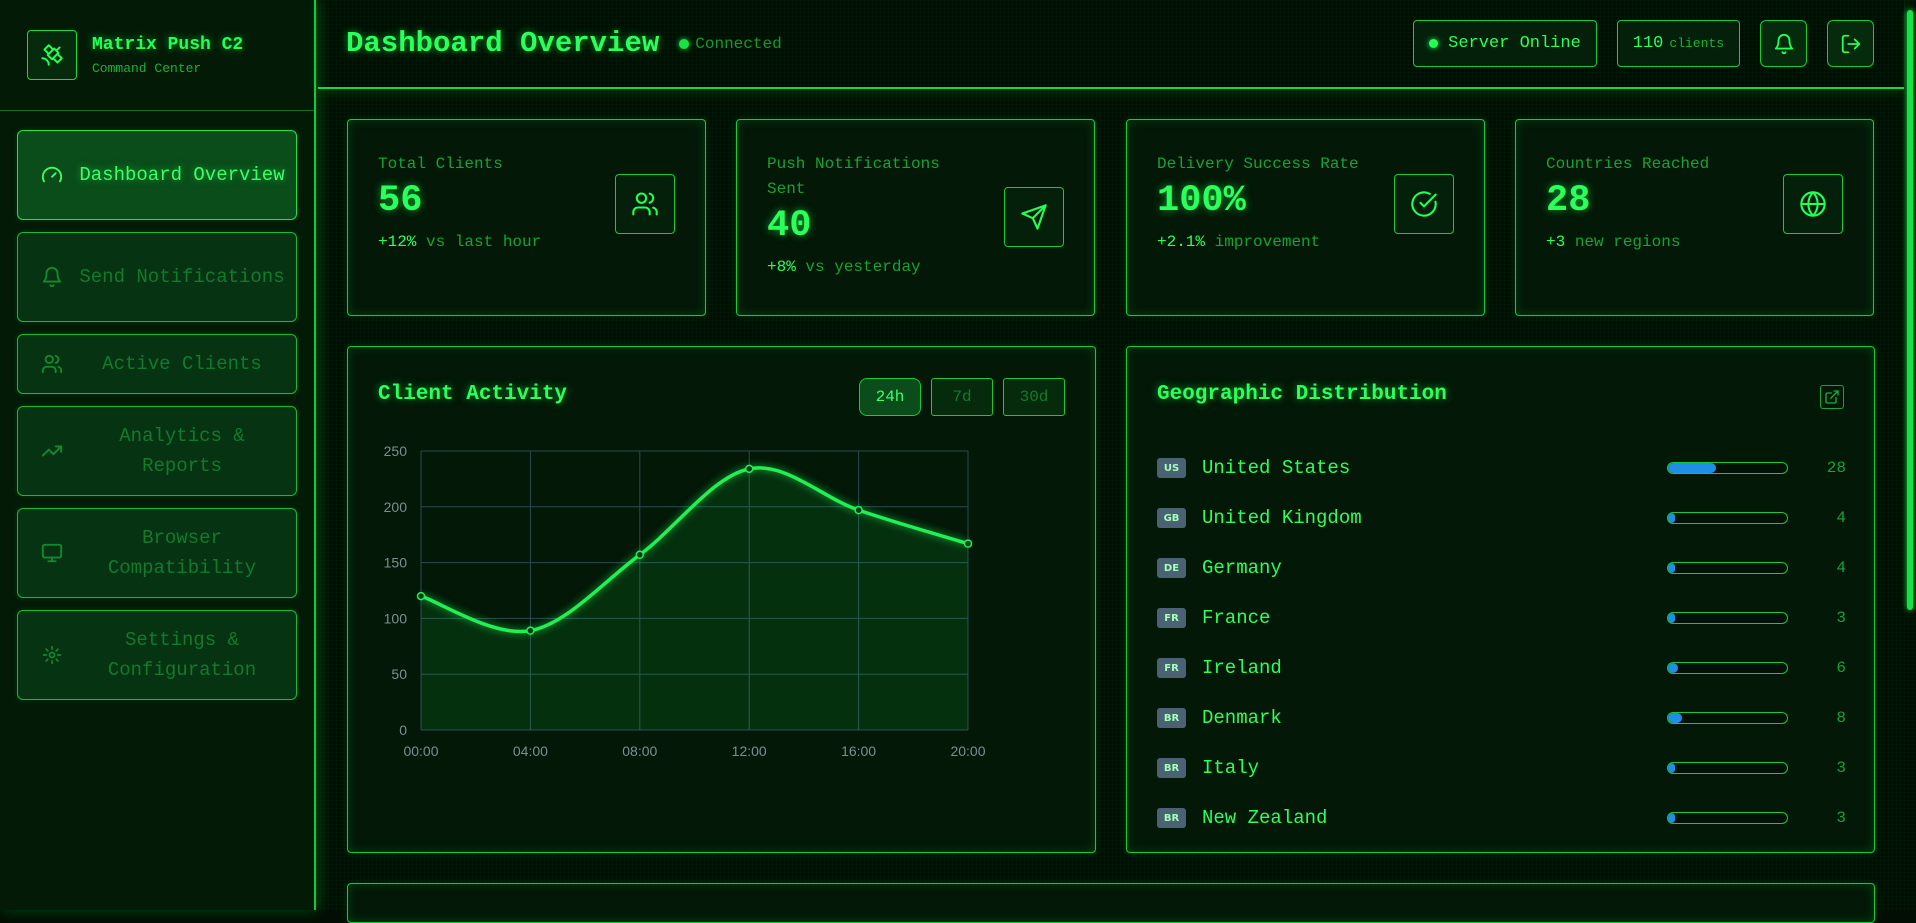 This screenshot has width=1916, height=923. I want to click on country-name: United States, so click(1276, 468).